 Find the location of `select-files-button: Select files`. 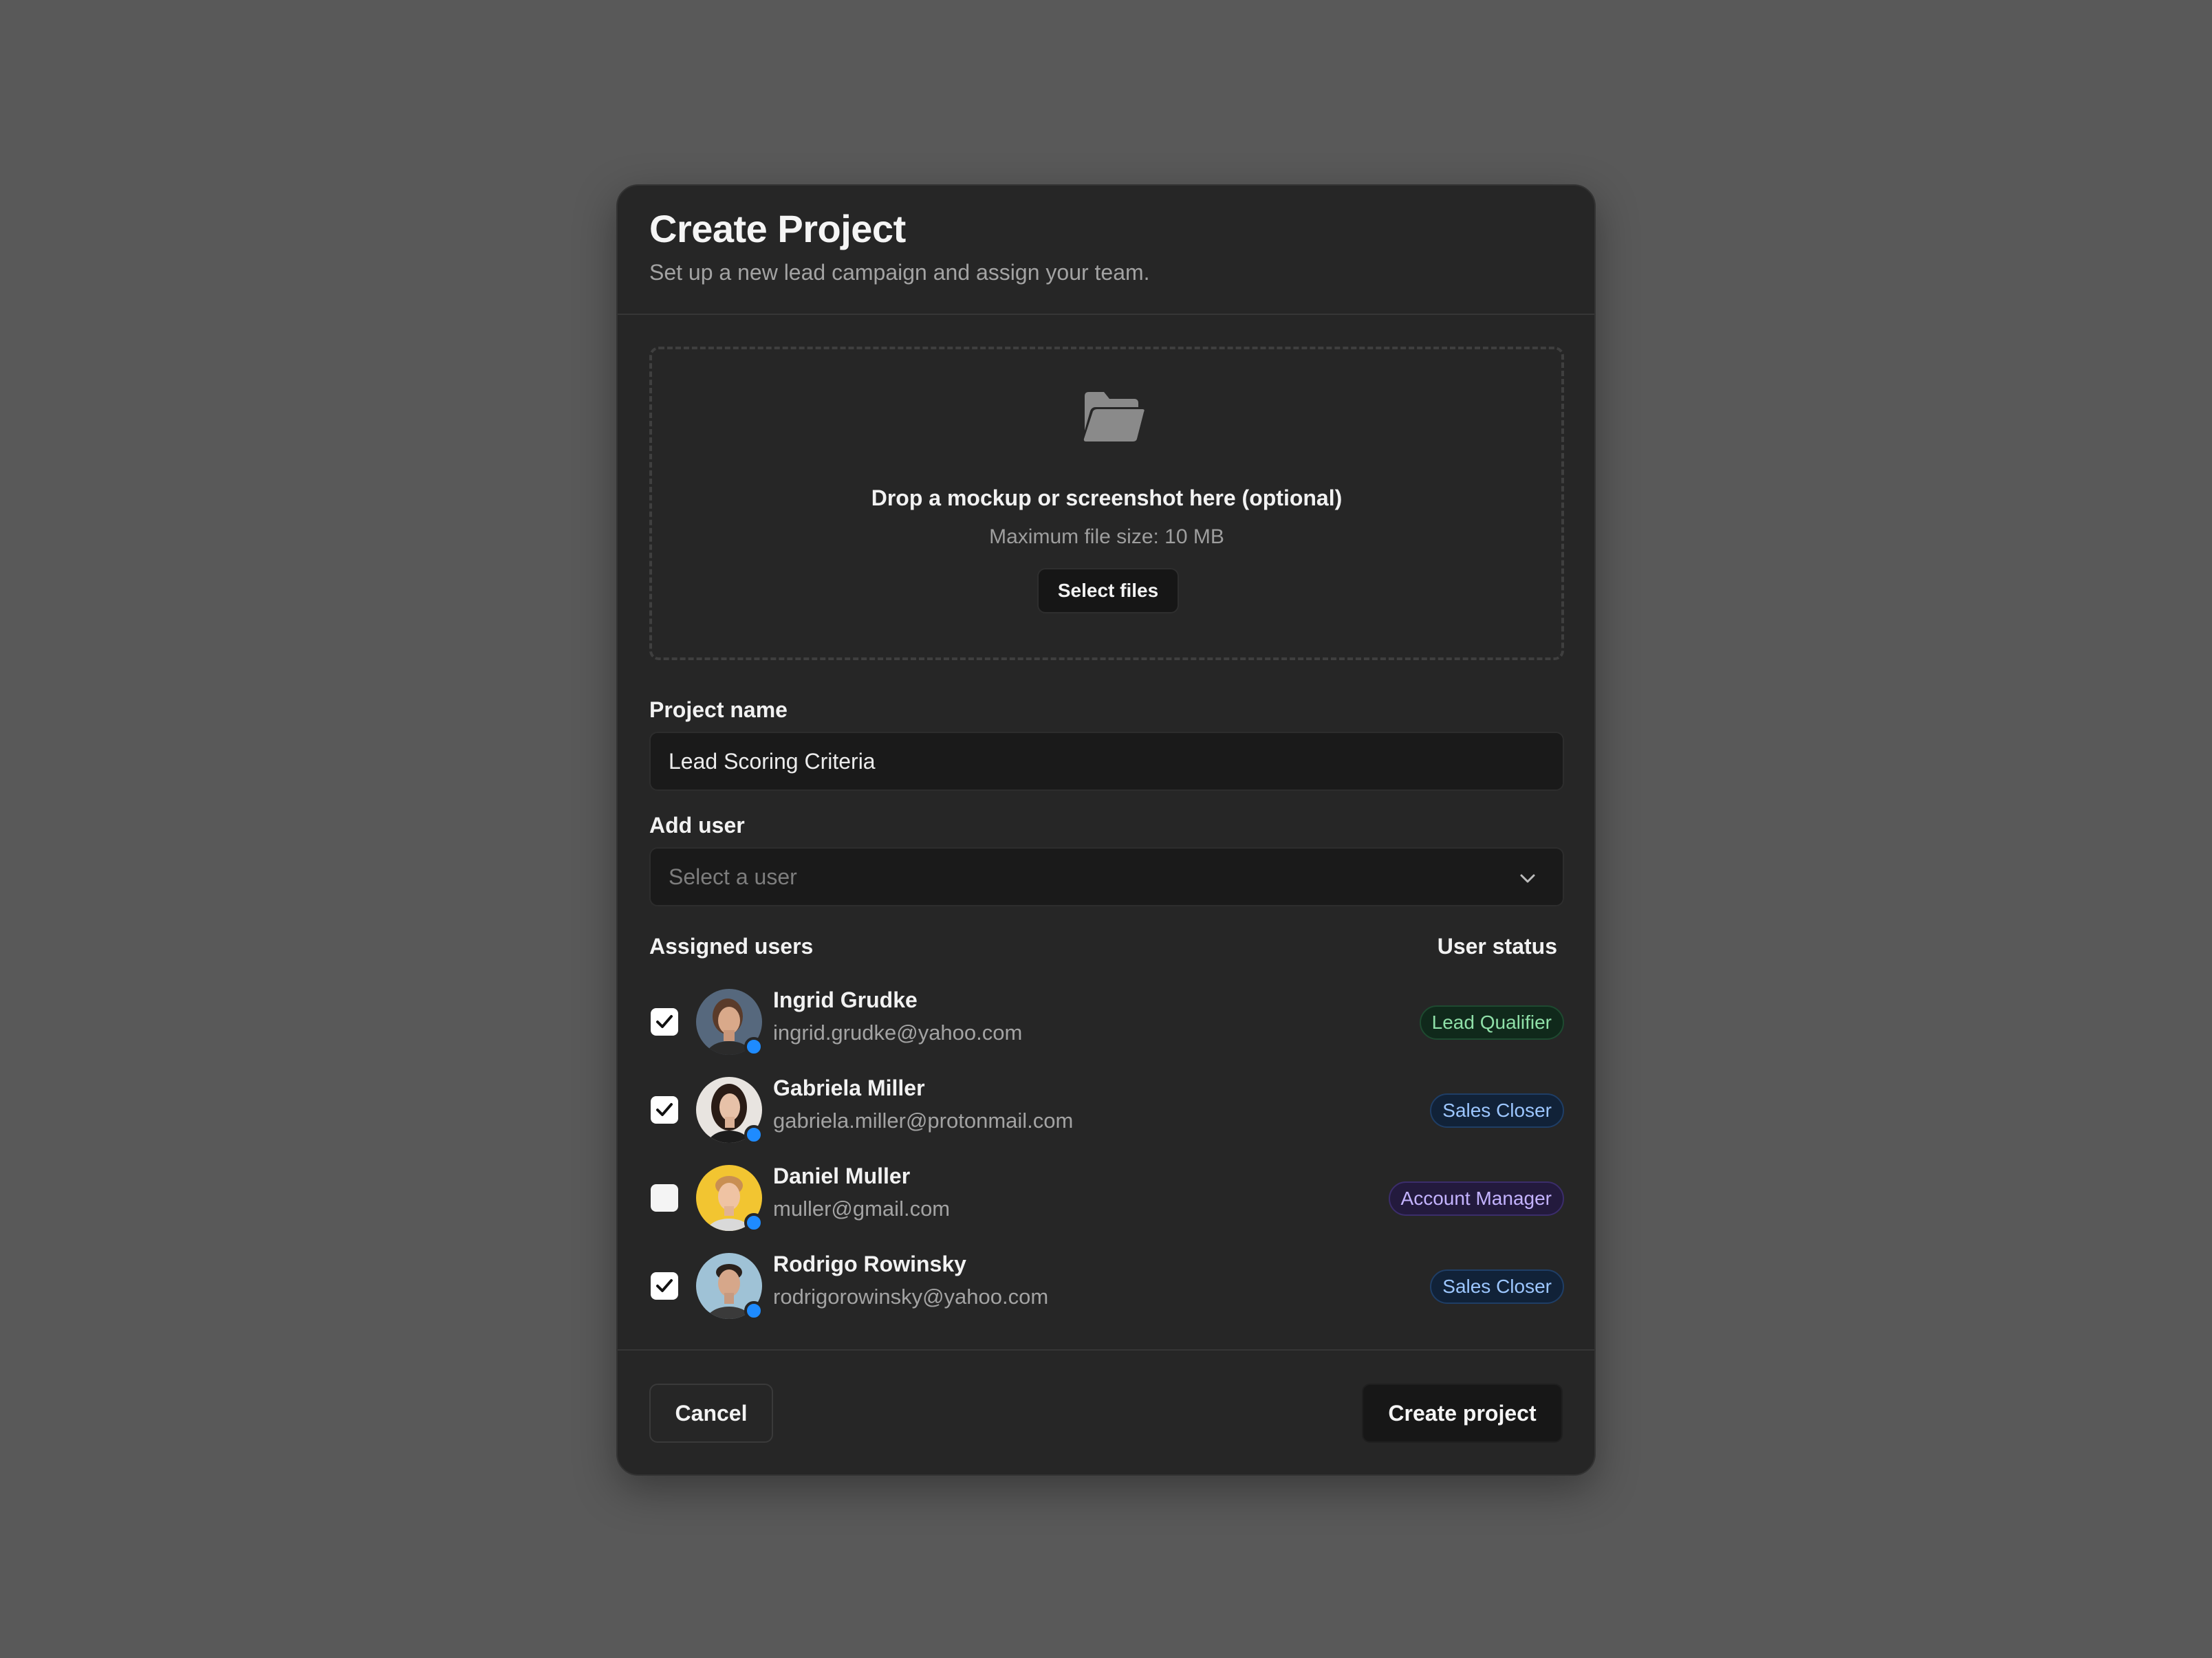

select-files-button: Select files is located at coordinates (1108, 591).